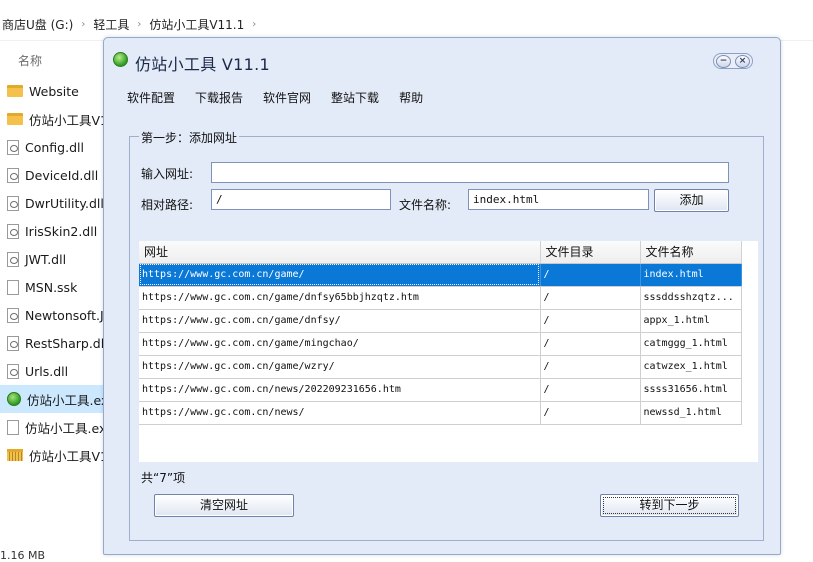 Image resolution: width=813 pixels, height=562 pixels. I want to click on file-name: MSN.ssk, so click(51, 287).